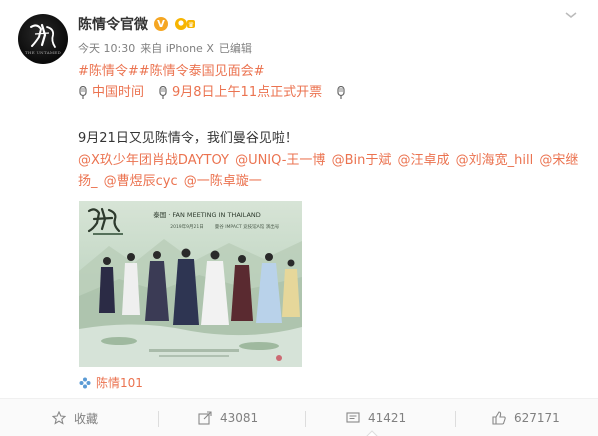 The width and height of the screenshot is (598, 436). Describe the element at coordinates (59, 418) in the screenshot. I see `star-icon` at that location.